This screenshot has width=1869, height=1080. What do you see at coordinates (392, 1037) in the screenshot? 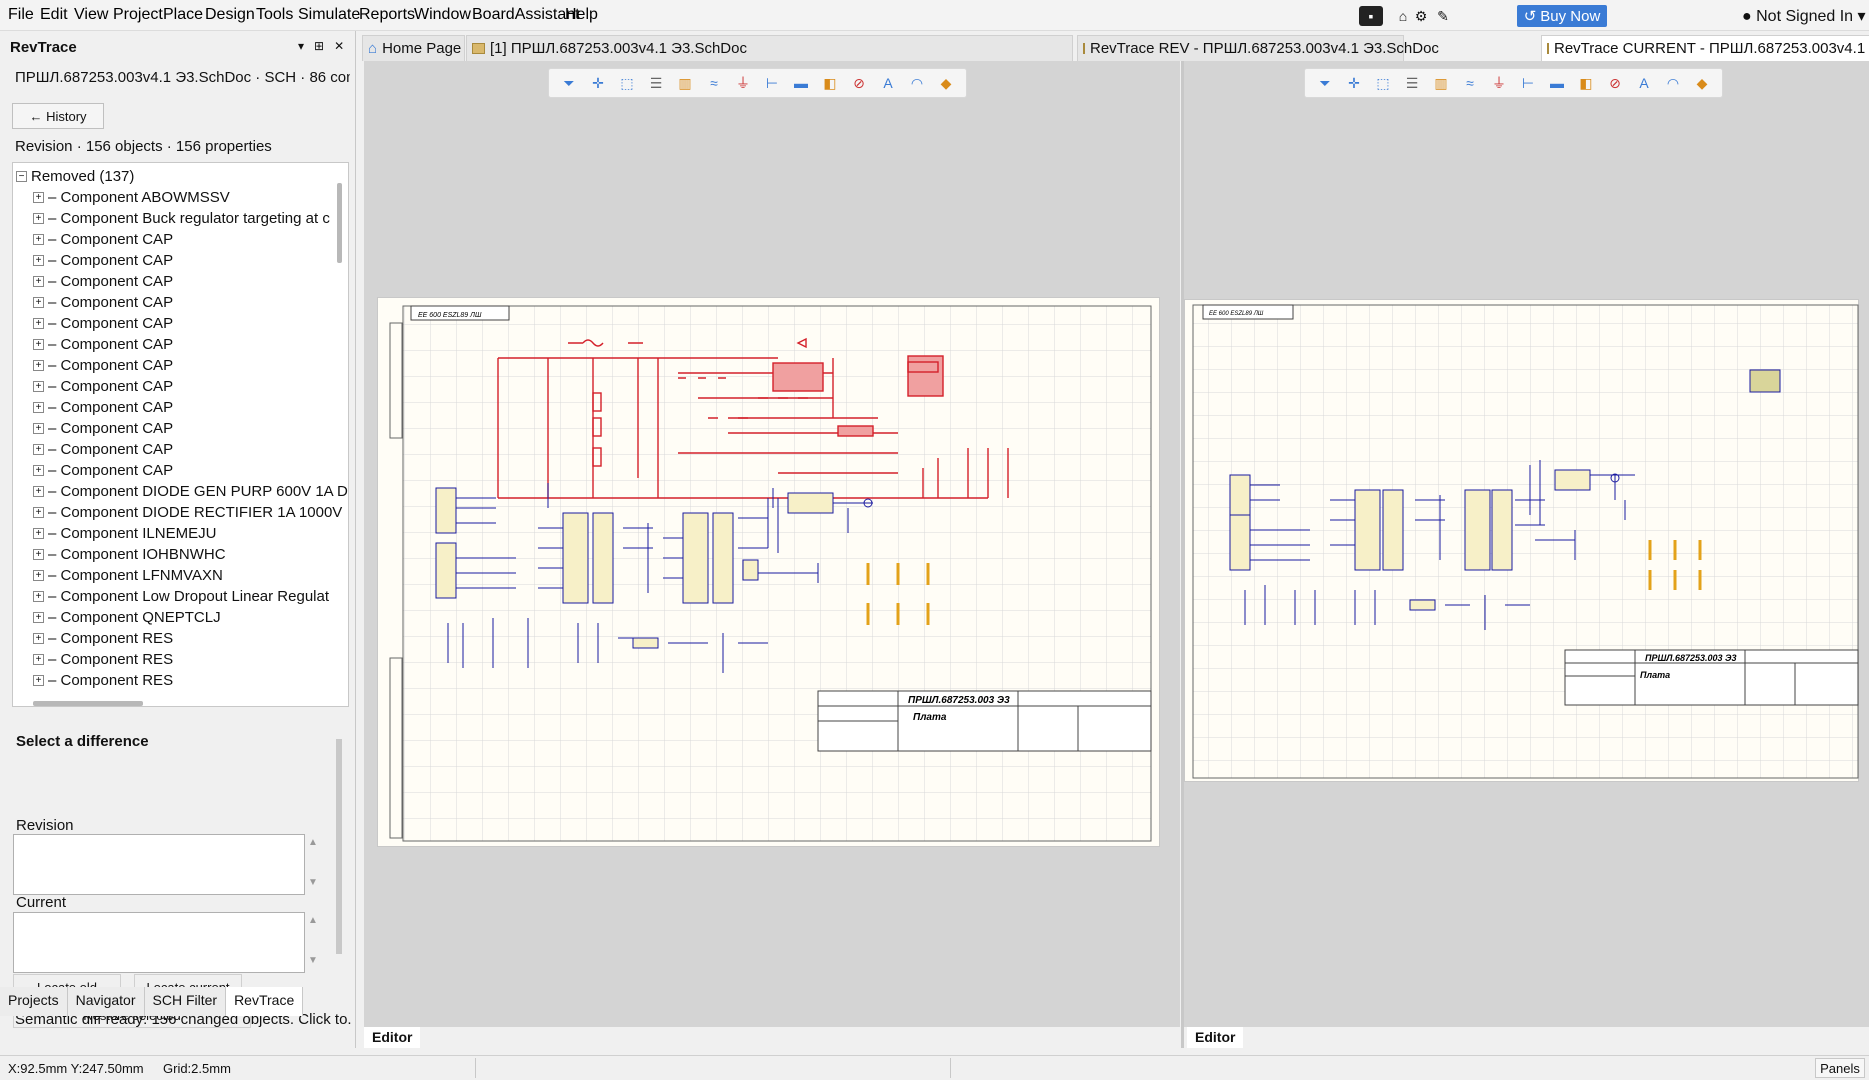
I see `rev-editor-tab: Editor` at bounding box center [392, 1037].